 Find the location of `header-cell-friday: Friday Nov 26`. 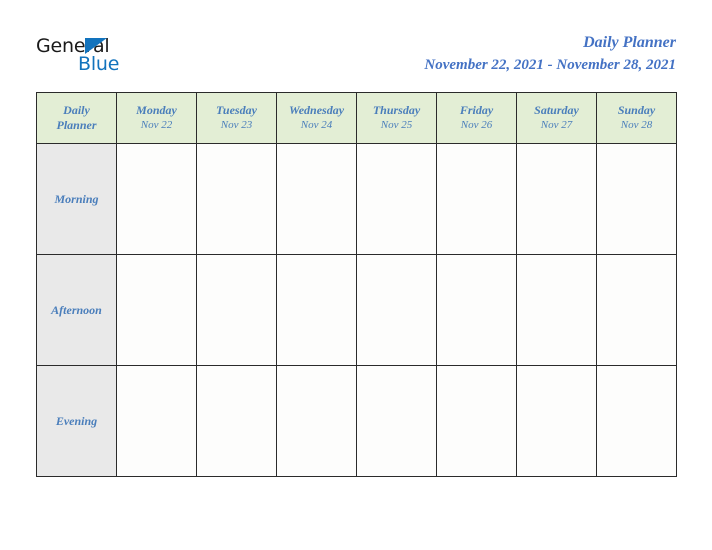

header-cell-friday: Friday Nov 26 is located at coordinates (476, 118).